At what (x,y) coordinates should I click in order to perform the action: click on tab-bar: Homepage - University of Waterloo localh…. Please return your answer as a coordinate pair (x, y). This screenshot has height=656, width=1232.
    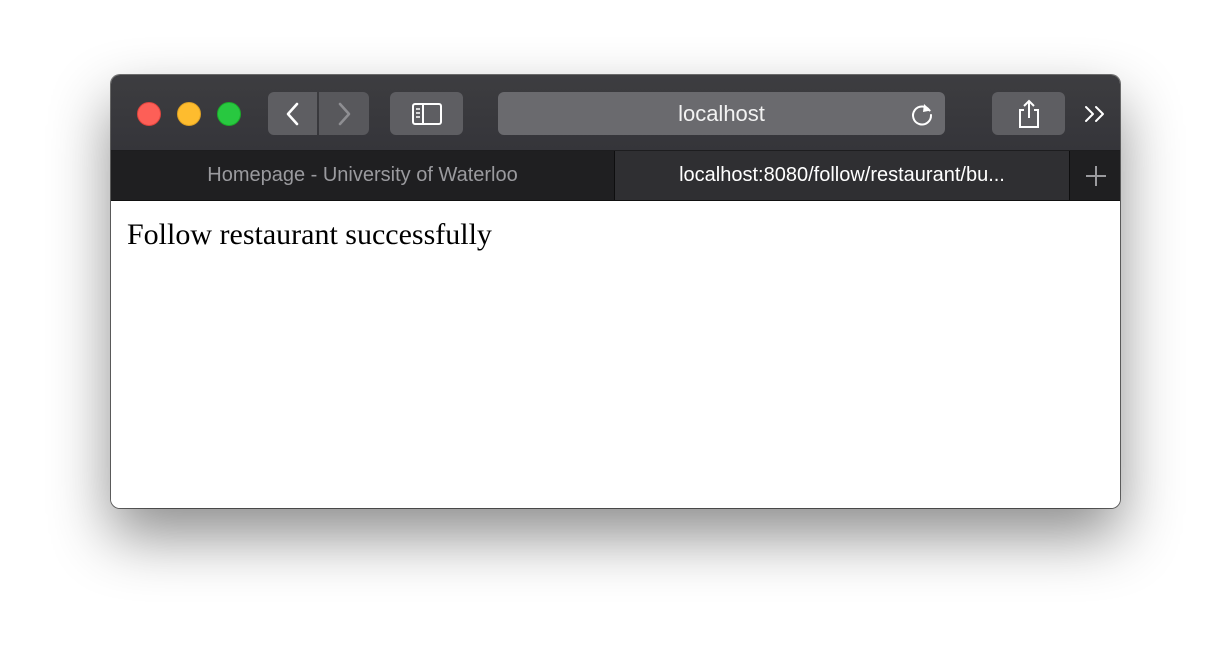
    Looking at the image, I should click on (615, 176).